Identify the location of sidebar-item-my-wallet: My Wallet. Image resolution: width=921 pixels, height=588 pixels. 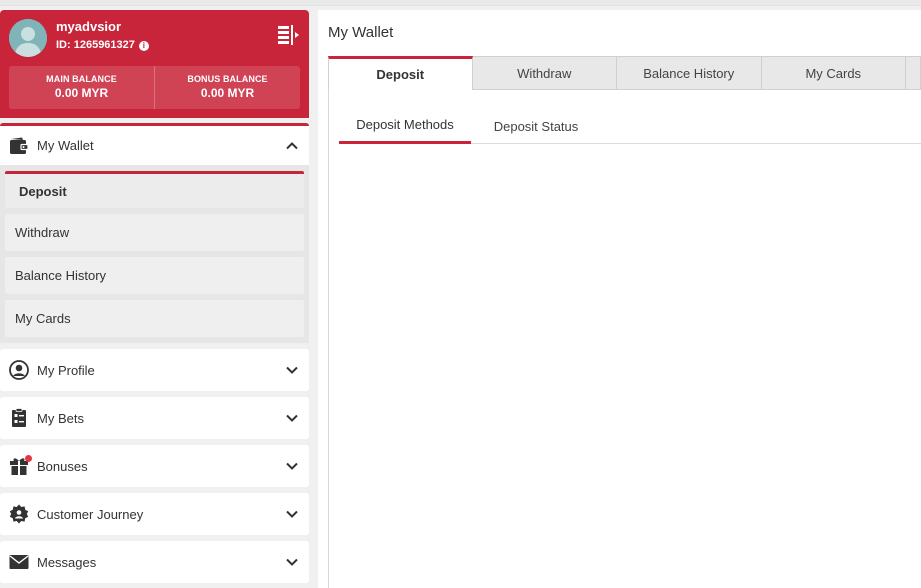
(154, 144).